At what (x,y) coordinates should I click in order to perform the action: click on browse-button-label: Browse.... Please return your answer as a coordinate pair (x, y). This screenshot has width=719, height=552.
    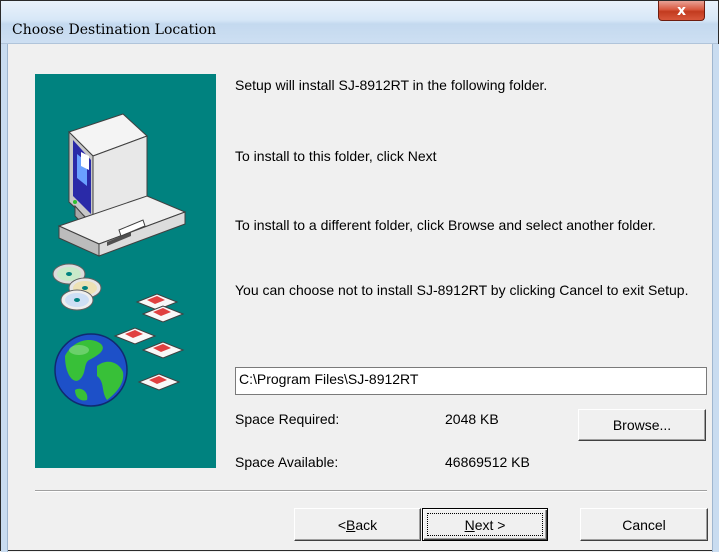
    Looking at the image, I should click on (642, 425).